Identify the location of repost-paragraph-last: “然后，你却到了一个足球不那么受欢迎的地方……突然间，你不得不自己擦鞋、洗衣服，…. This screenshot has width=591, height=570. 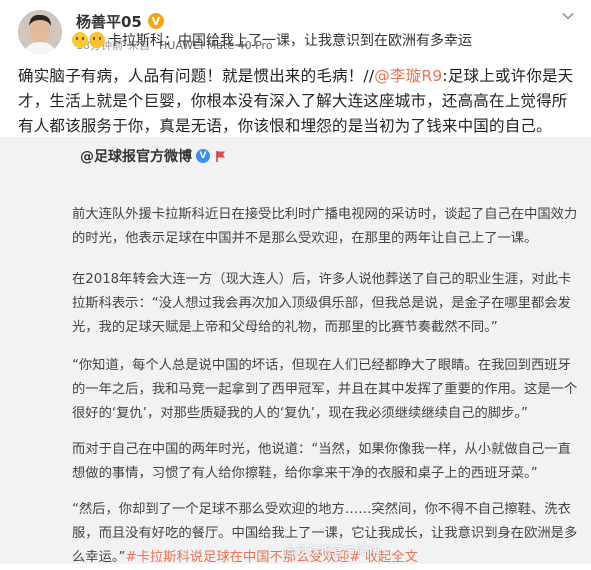
(327, 534).